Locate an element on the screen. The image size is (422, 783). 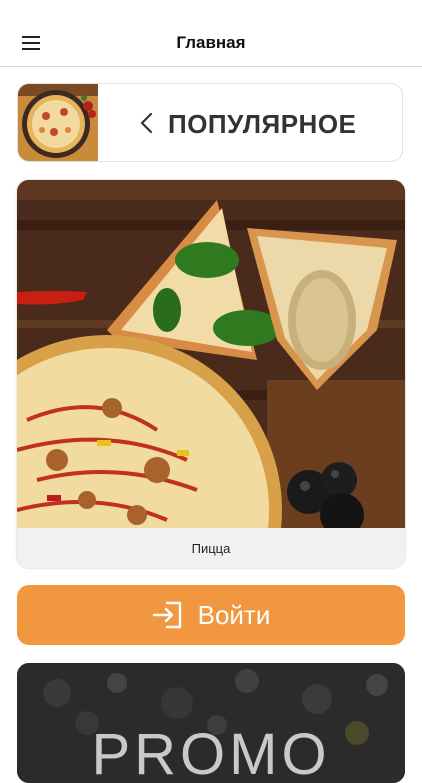
promo-banner: PROMO is located at coordinates (211, 723).